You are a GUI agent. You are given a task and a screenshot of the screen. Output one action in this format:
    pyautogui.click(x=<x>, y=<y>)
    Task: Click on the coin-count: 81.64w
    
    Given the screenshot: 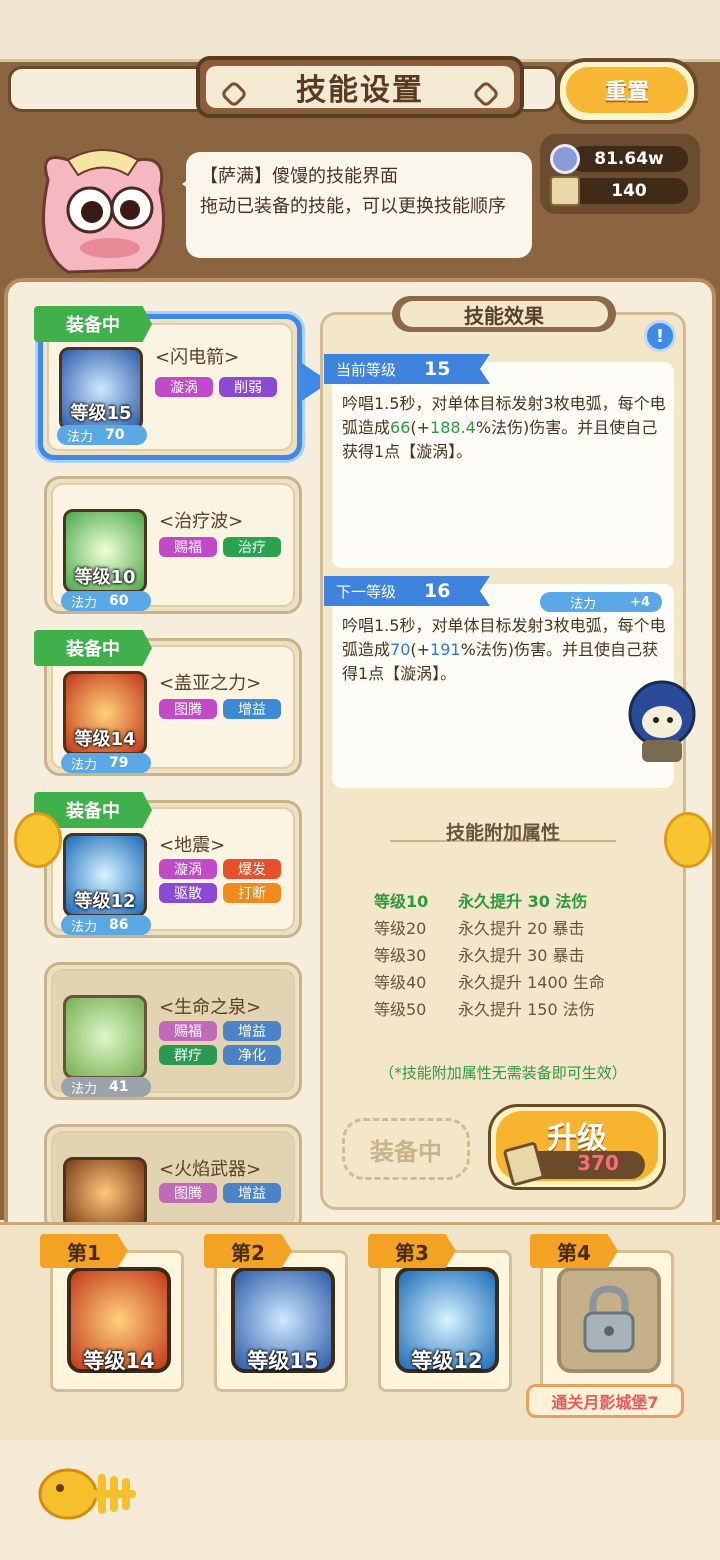 What is the action you would take?
    pyautogui.click(x=629, y=159)
    